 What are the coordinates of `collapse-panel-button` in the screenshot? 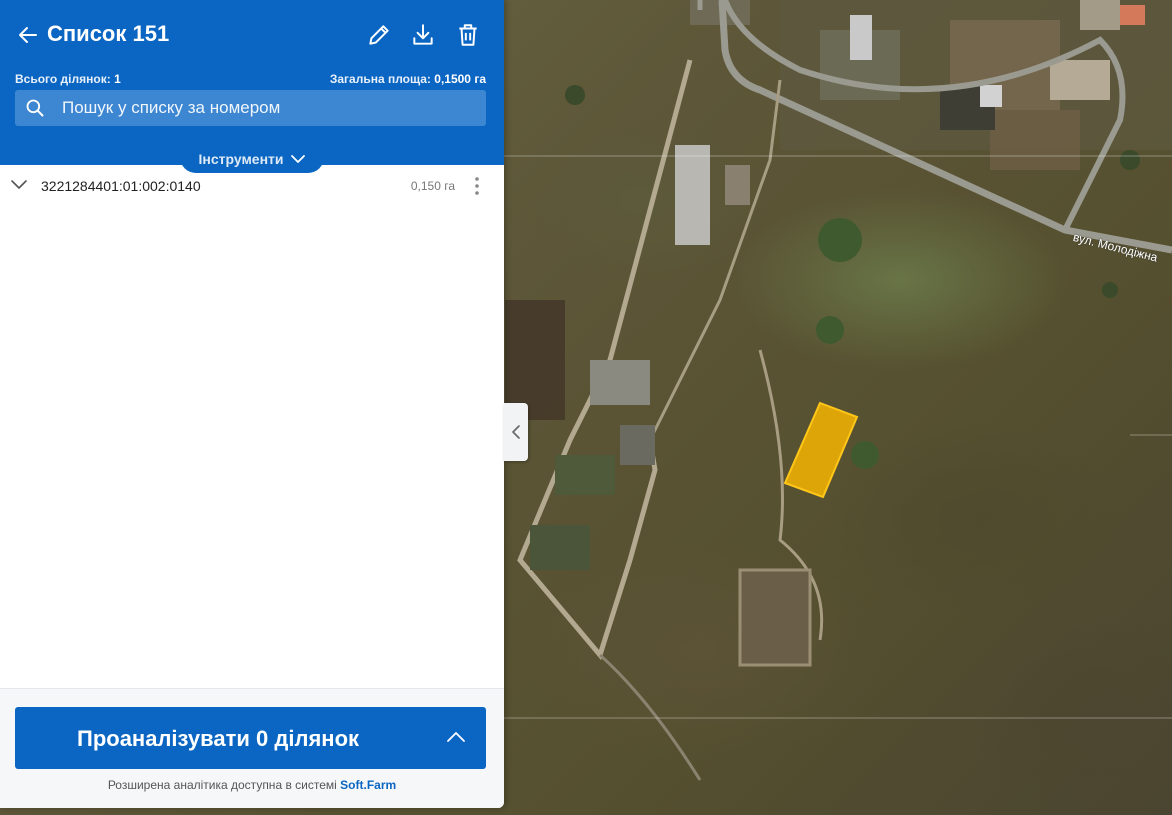 It's located at (516, 432).